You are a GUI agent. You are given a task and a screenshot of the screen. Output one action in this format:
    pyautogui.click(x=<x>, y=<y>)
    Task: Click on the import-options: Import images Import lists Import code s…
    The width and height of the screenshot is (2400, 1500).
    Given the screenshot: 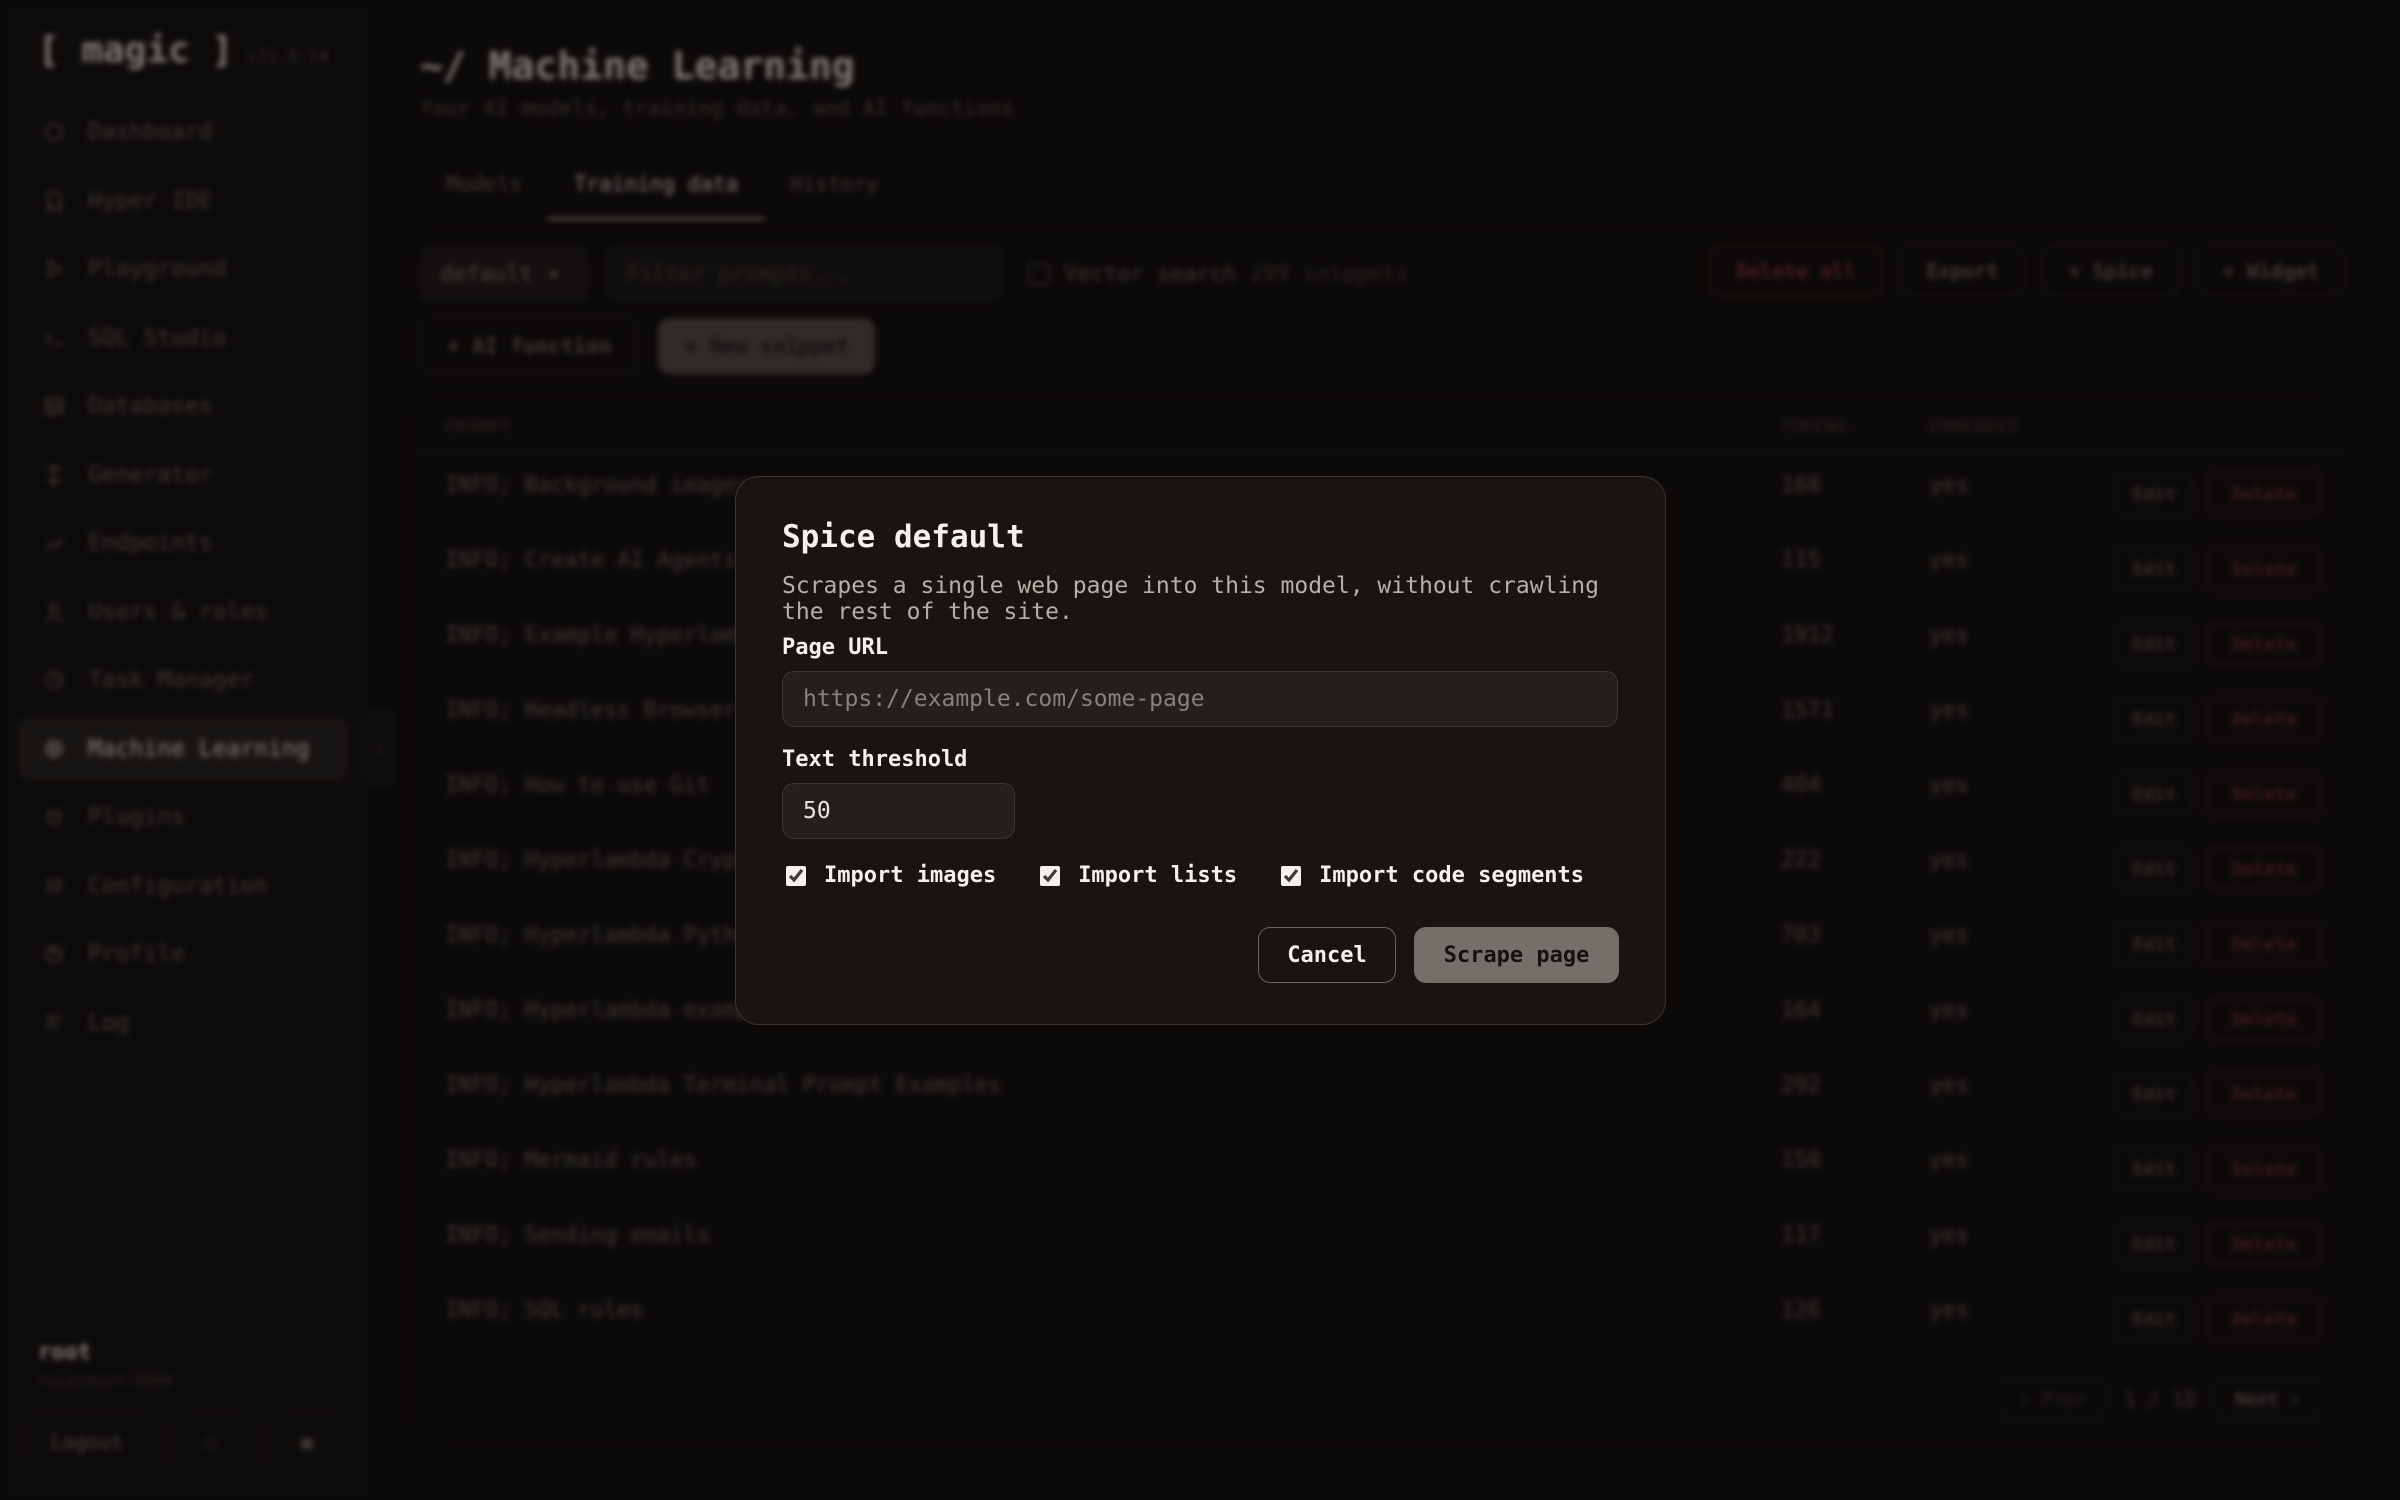 What is the action you would take?
    pyautogui.click(x=1207, y=875)
    